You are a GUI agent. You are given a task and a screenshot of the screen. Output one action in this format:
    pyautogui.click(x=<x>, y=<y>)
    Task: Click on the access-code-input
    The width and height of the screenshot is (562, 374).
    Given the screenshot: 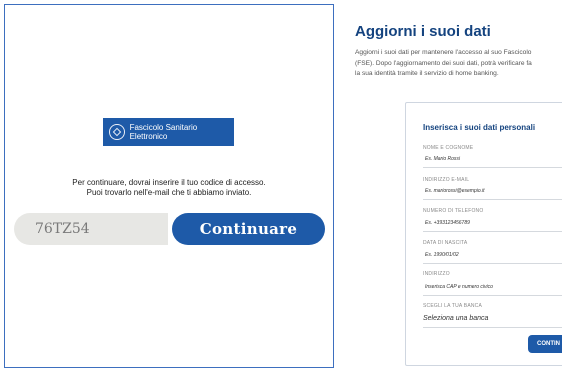 What is the action you would take?
    pyautogui.click(x=91, y=229)
    